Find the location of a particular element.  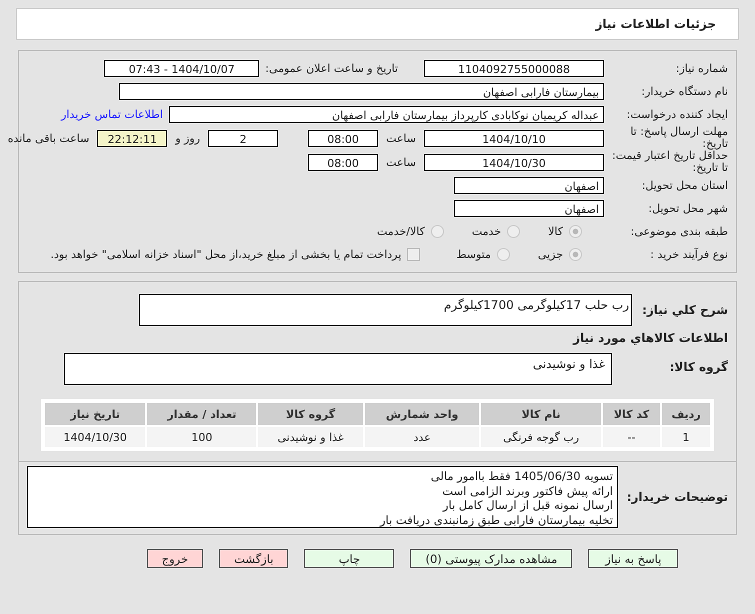

input-field: عبداله کریمیان نوکابادی کارپرداز بیمارستان فارابی اصفهان is located at coordinates (386, 114).